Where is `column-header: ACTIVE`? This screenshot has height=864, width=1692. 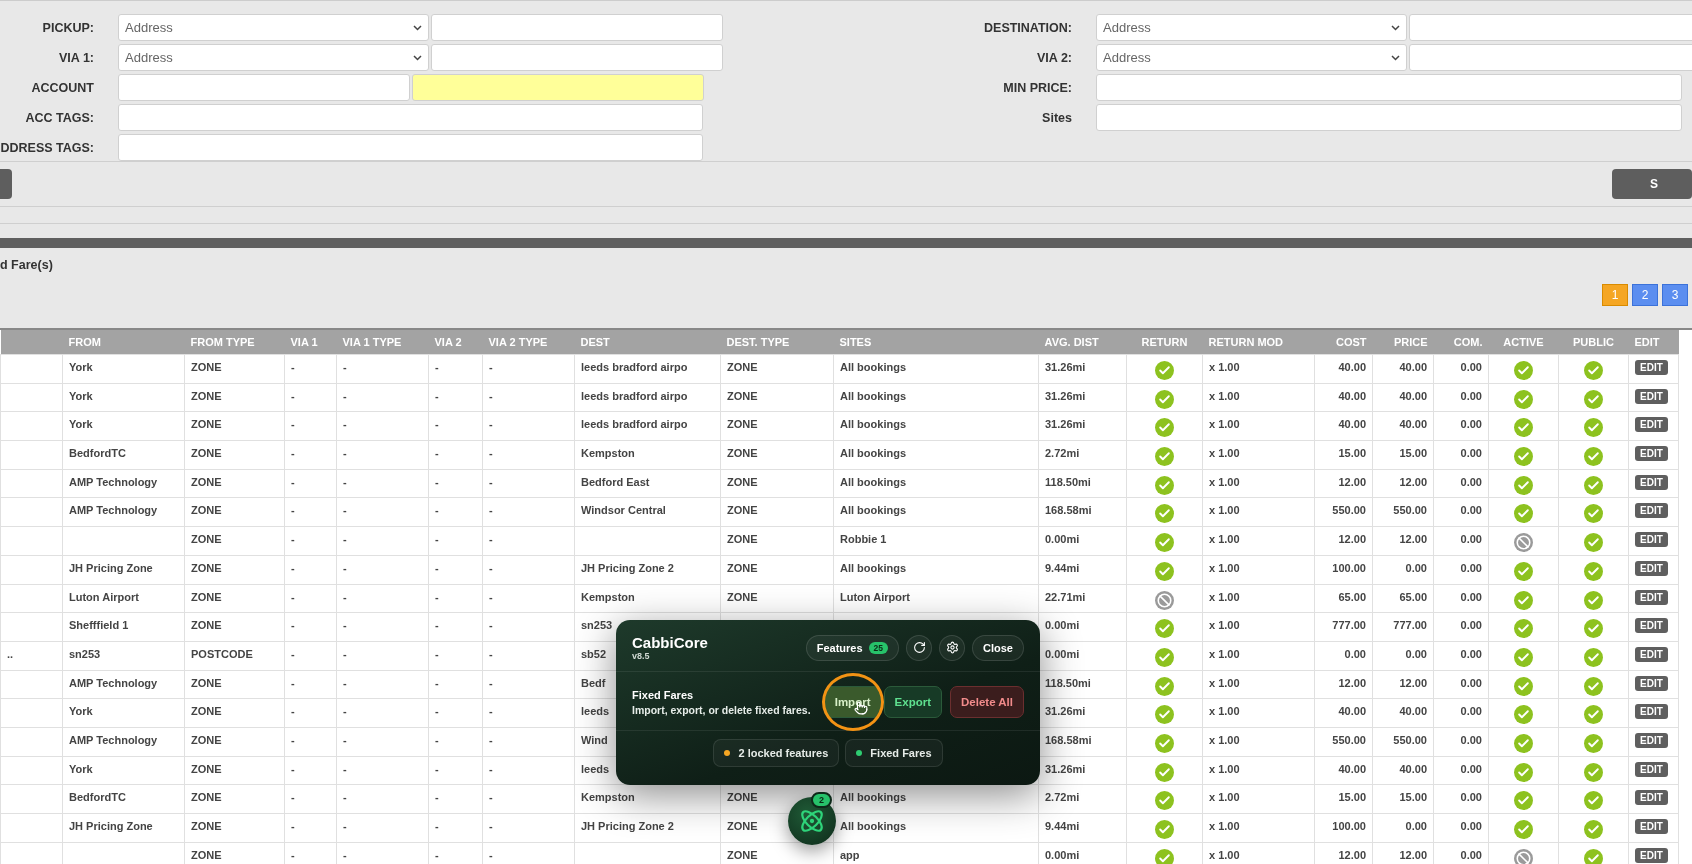 column-header: ACTIVE is located at coordinates (1523, 342).